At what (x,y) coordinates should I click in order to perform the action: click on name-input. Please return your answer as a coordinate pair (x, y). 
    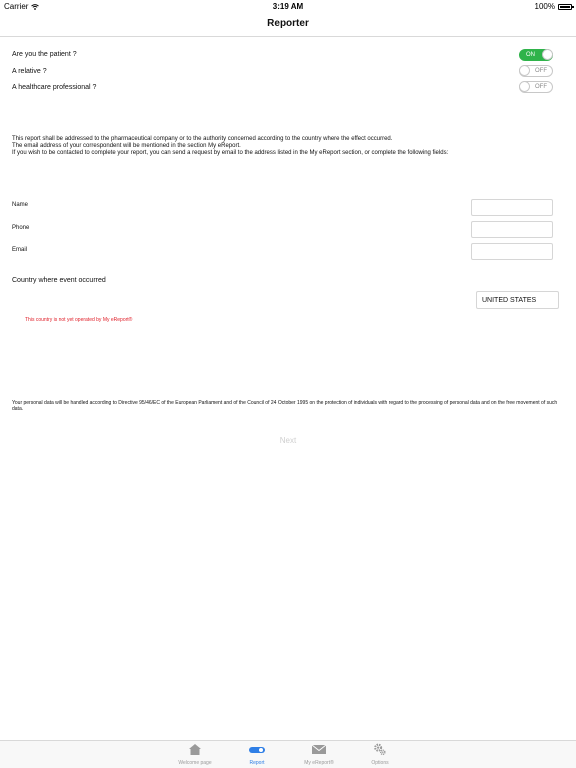
    Looking at the image, I should click on (512, 207).